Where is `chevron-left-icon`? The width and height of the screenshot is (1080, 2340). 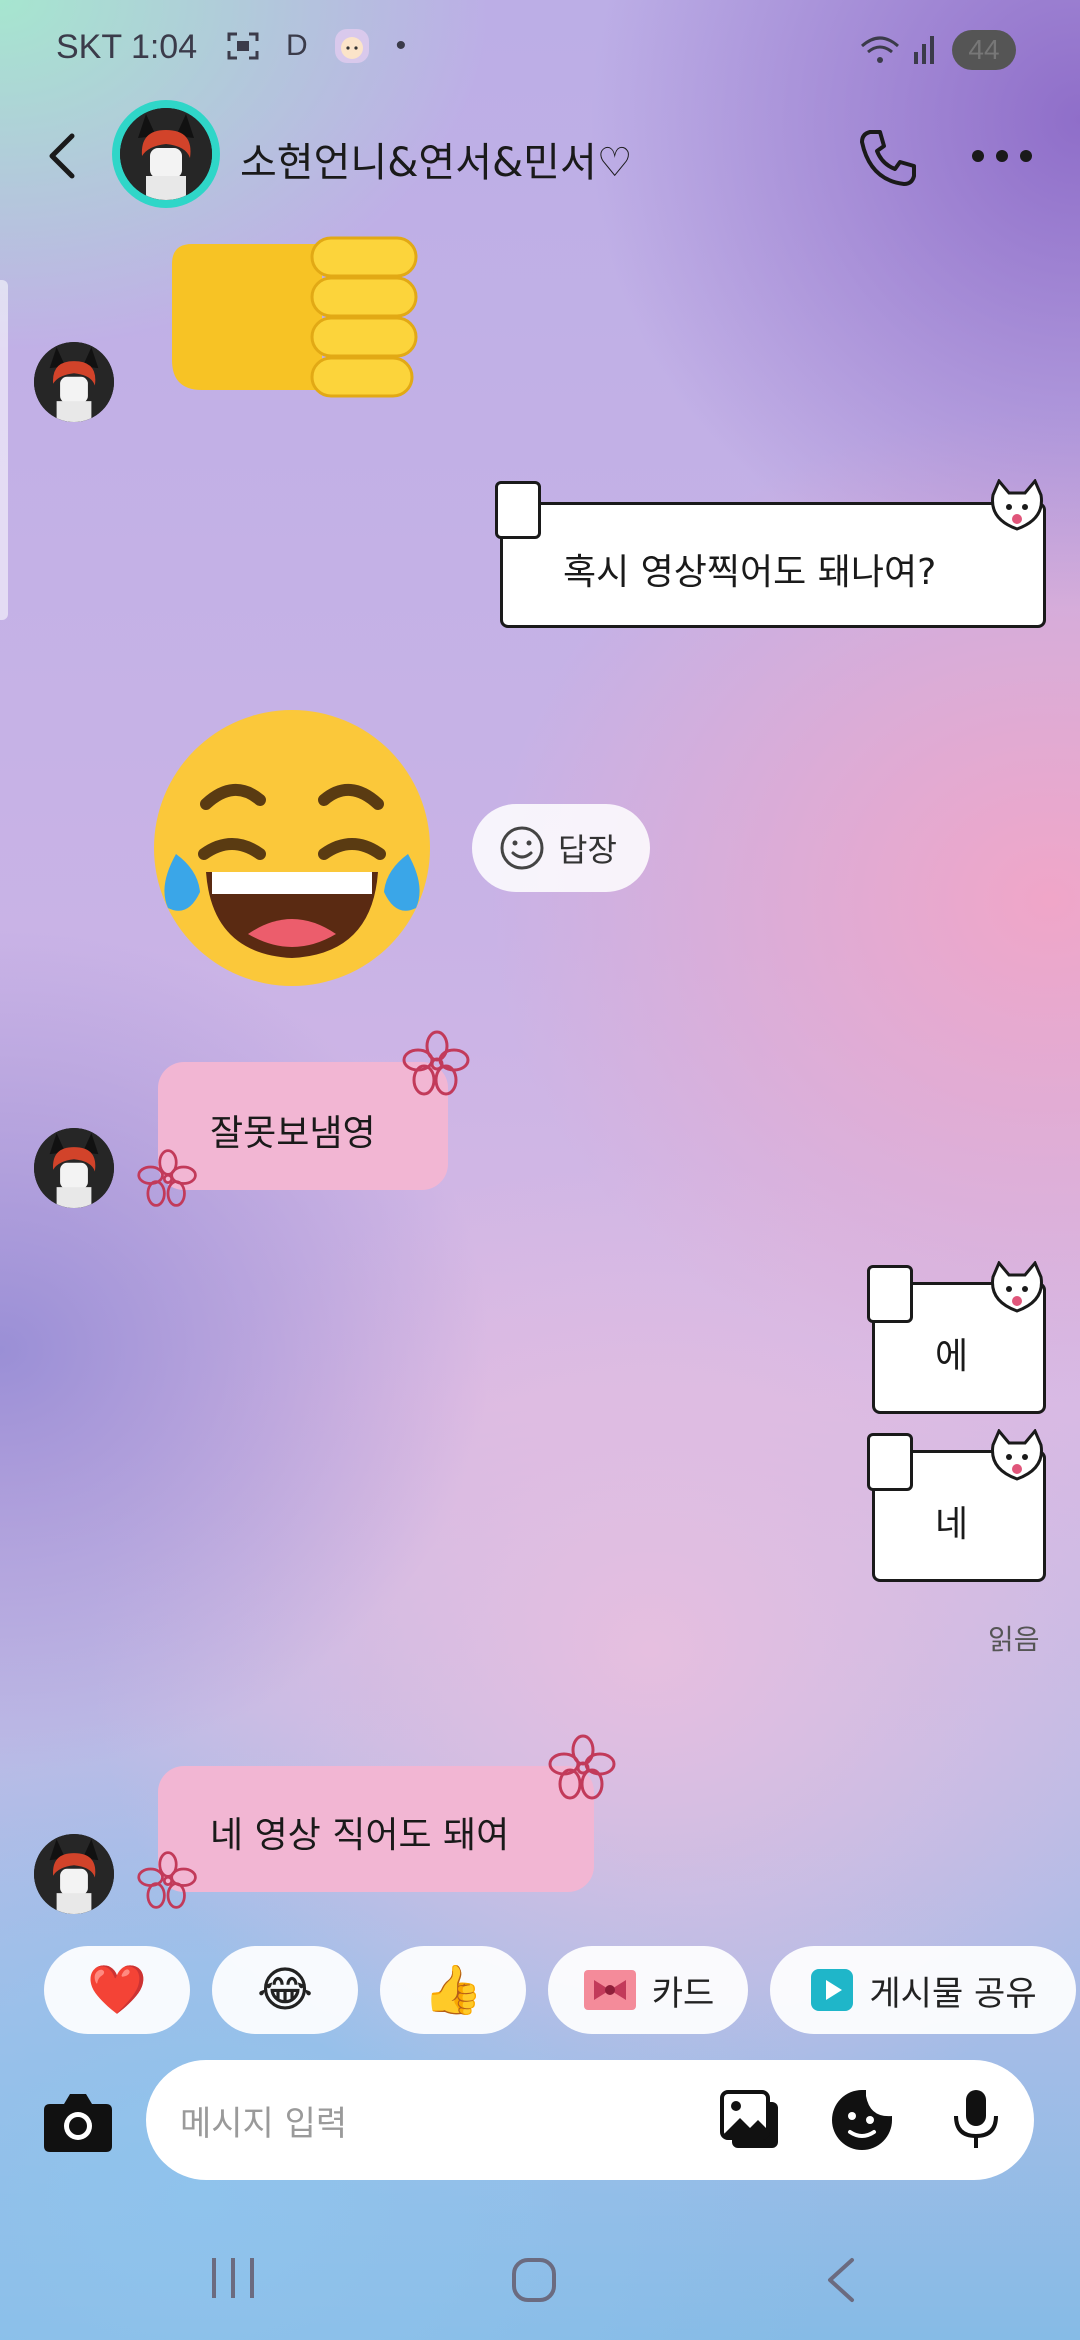
chevron-left-icon is located at coordinates (62, 156).